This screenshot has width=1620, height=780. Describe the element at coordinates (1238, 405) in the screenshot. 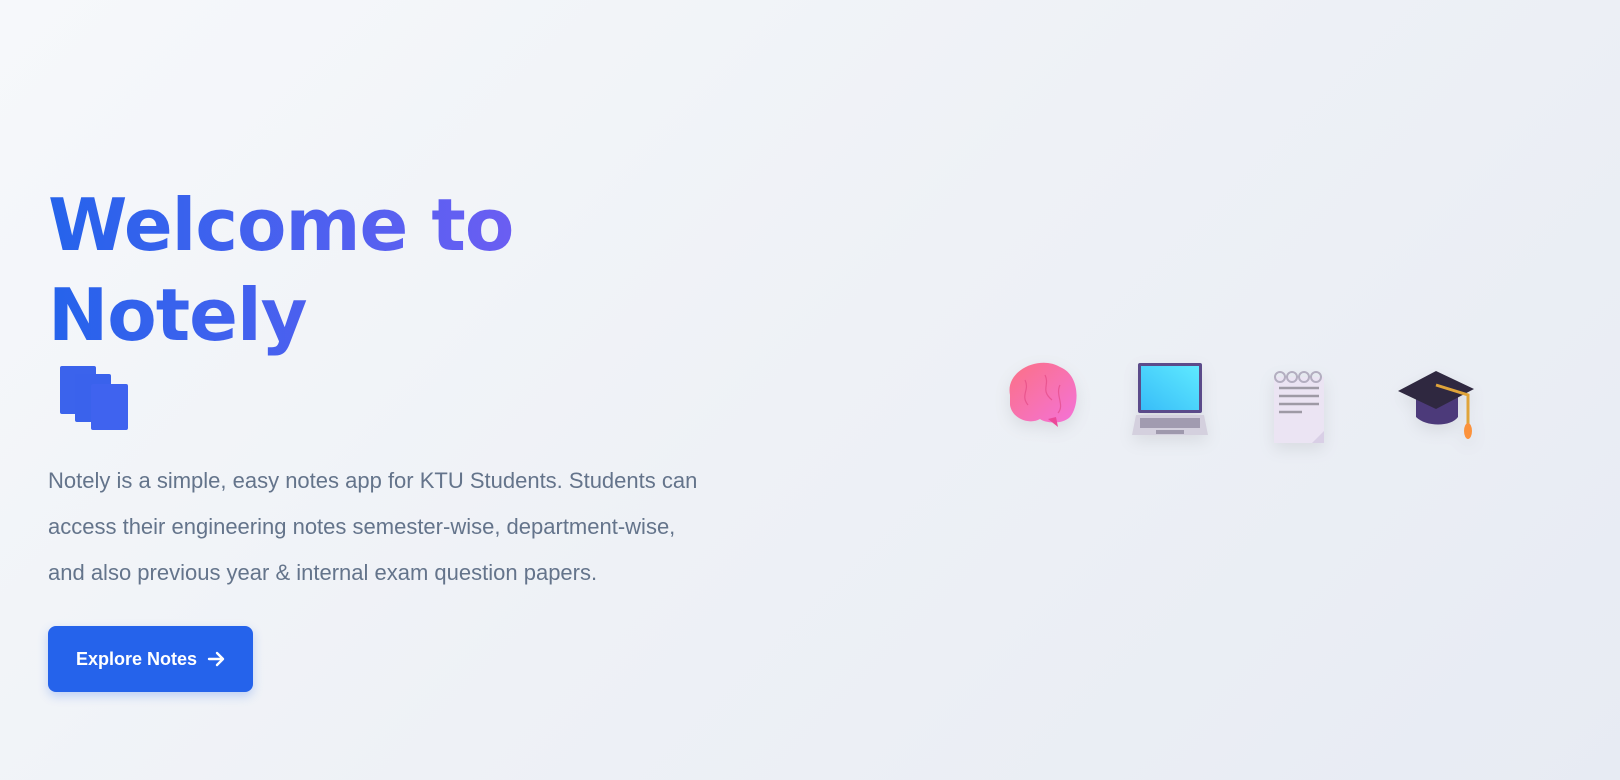

I see `illustration-row` at that location.